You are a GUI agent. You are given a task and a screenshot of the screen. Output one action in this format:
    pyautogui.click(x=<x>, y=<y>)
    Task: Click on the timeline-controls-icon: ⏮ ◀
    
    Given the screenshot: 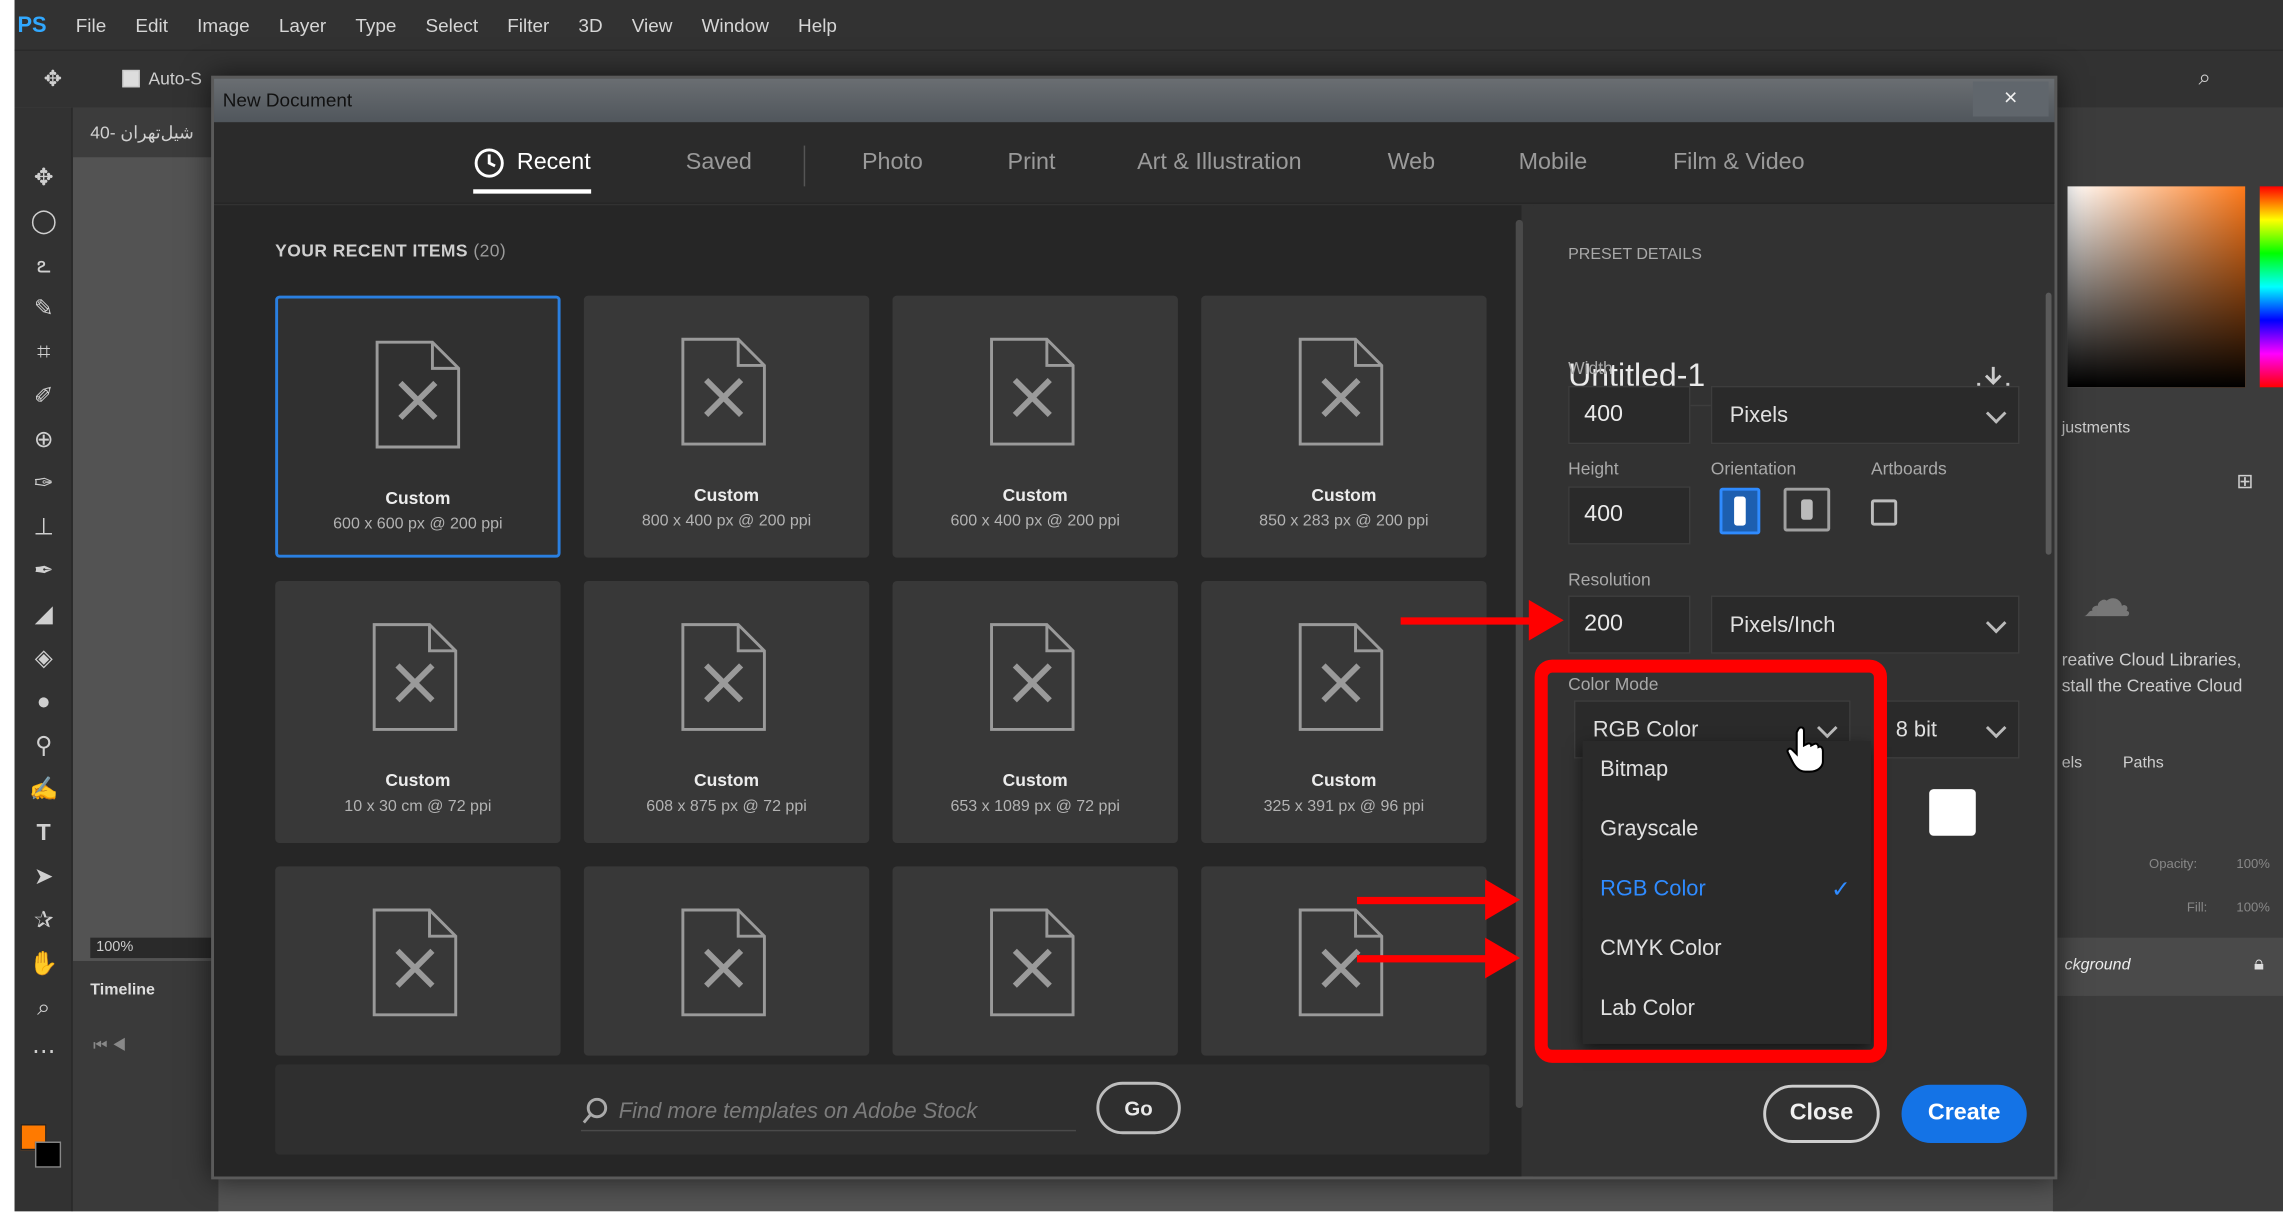 What is the action you would take?
    pyautogui.click(x=109, y=1046)
    